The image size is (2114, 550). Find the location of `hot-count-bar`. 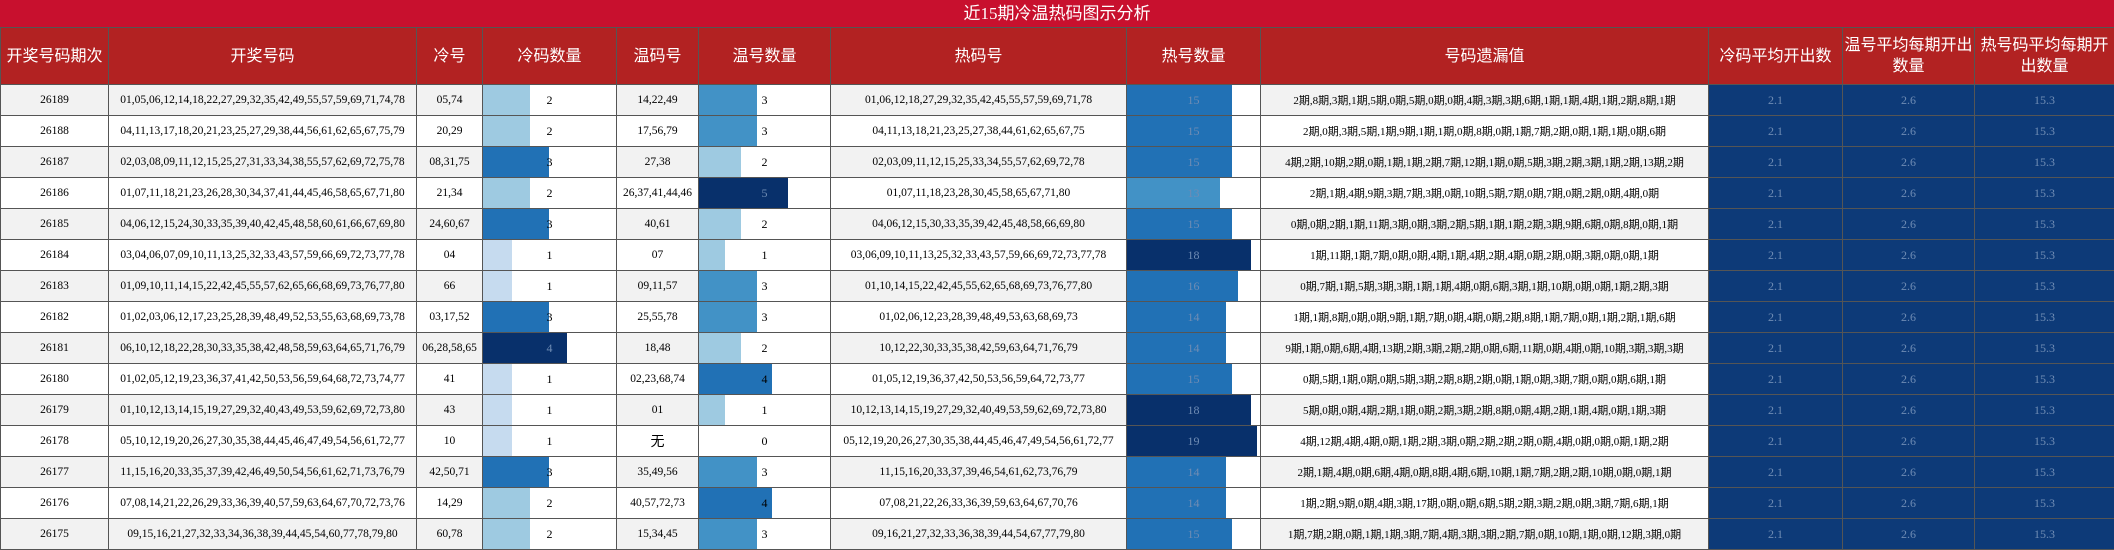

hot-count-bar is located at coordinates (1180, 162).